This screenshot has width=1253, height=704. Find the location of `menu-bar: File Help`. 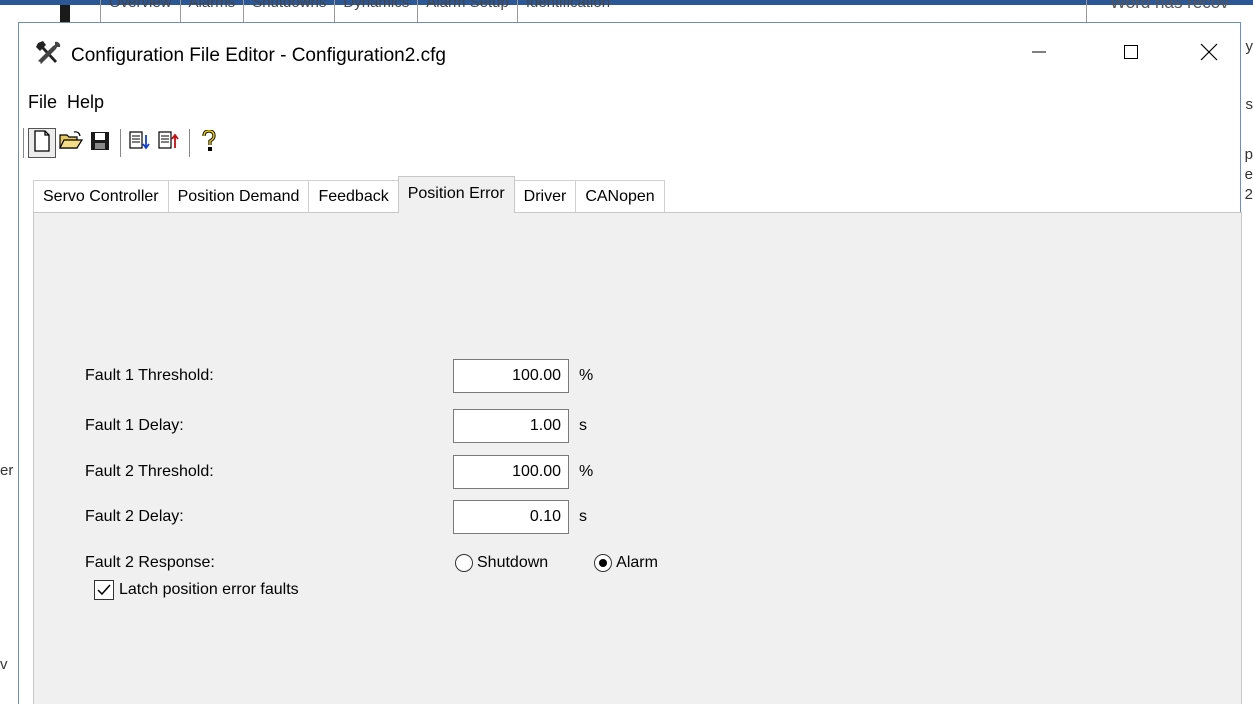

menu-bar: File Help is located at coordinates (65, 102).